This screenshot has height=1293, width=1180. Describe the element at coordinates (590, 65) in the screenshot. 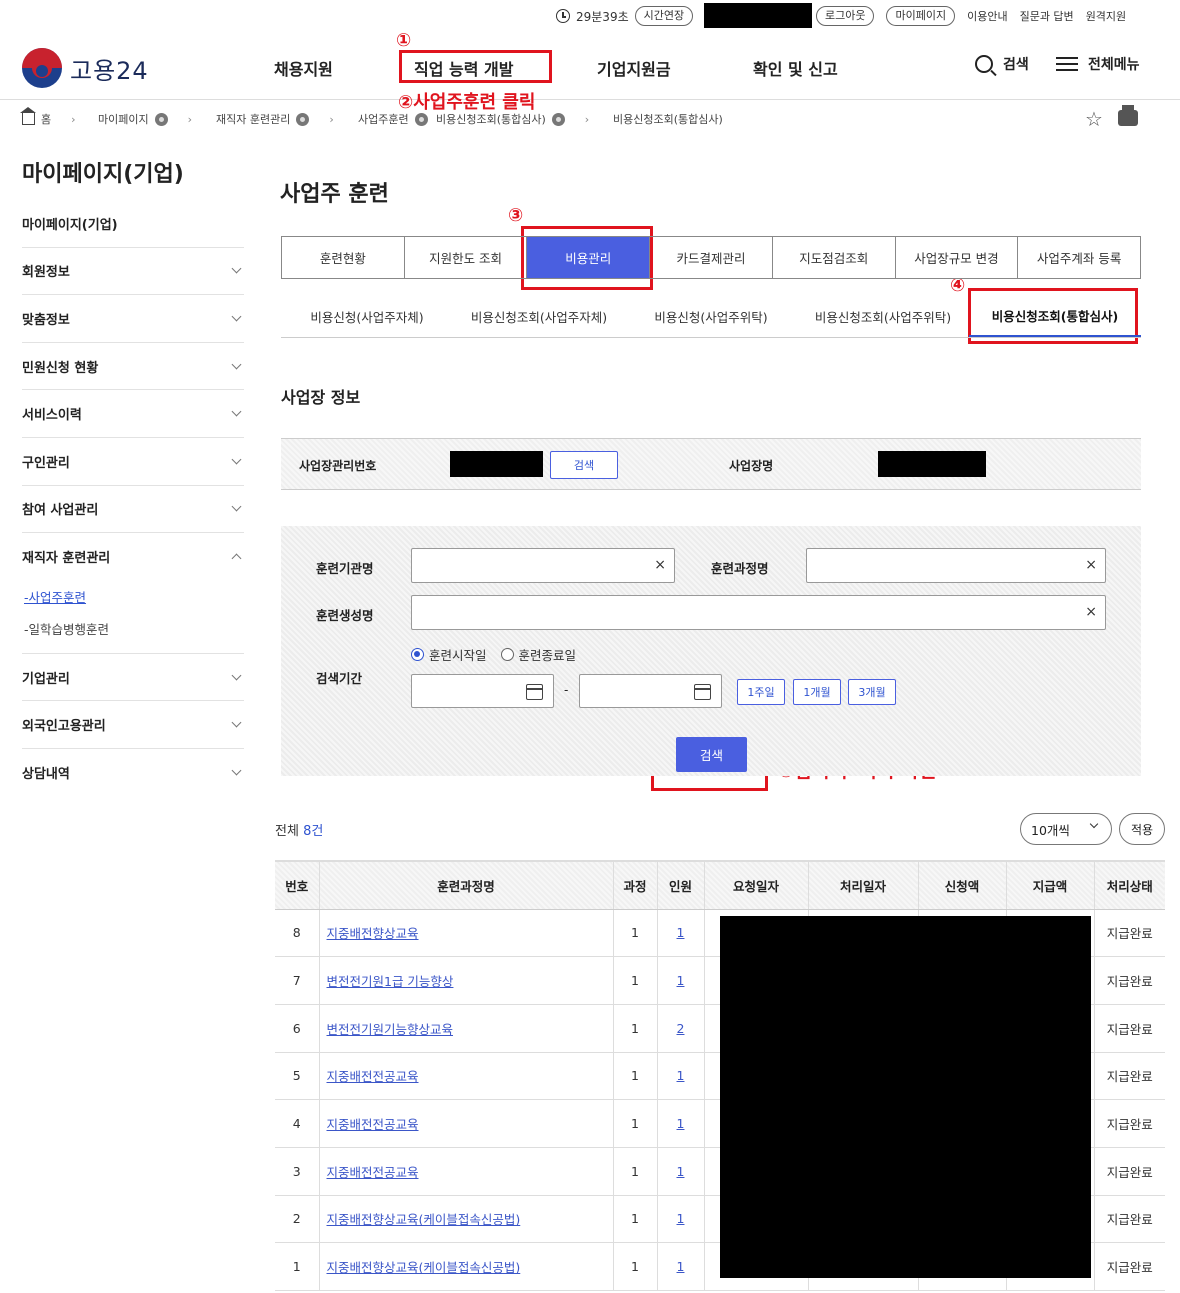

I see `site-header: 고용24 채용지원 직업 능력 개발 기업지원금 확인 및 신고 검색 전체메뉴` at that location.